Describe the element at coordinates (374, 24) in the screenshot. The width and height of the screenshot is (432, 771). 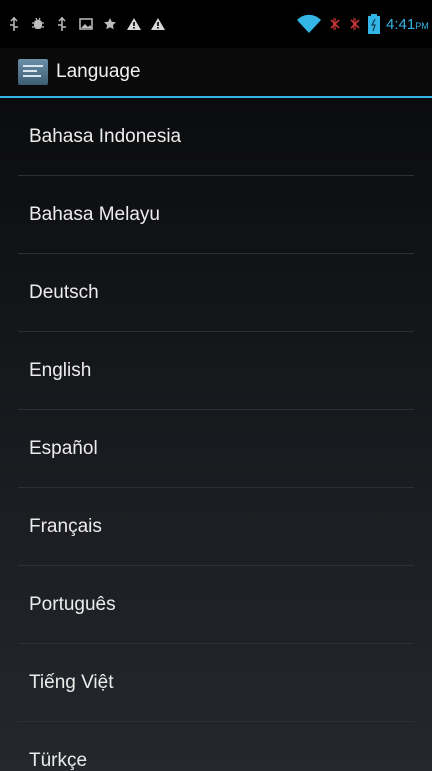
I see `battery-icon` at that location.